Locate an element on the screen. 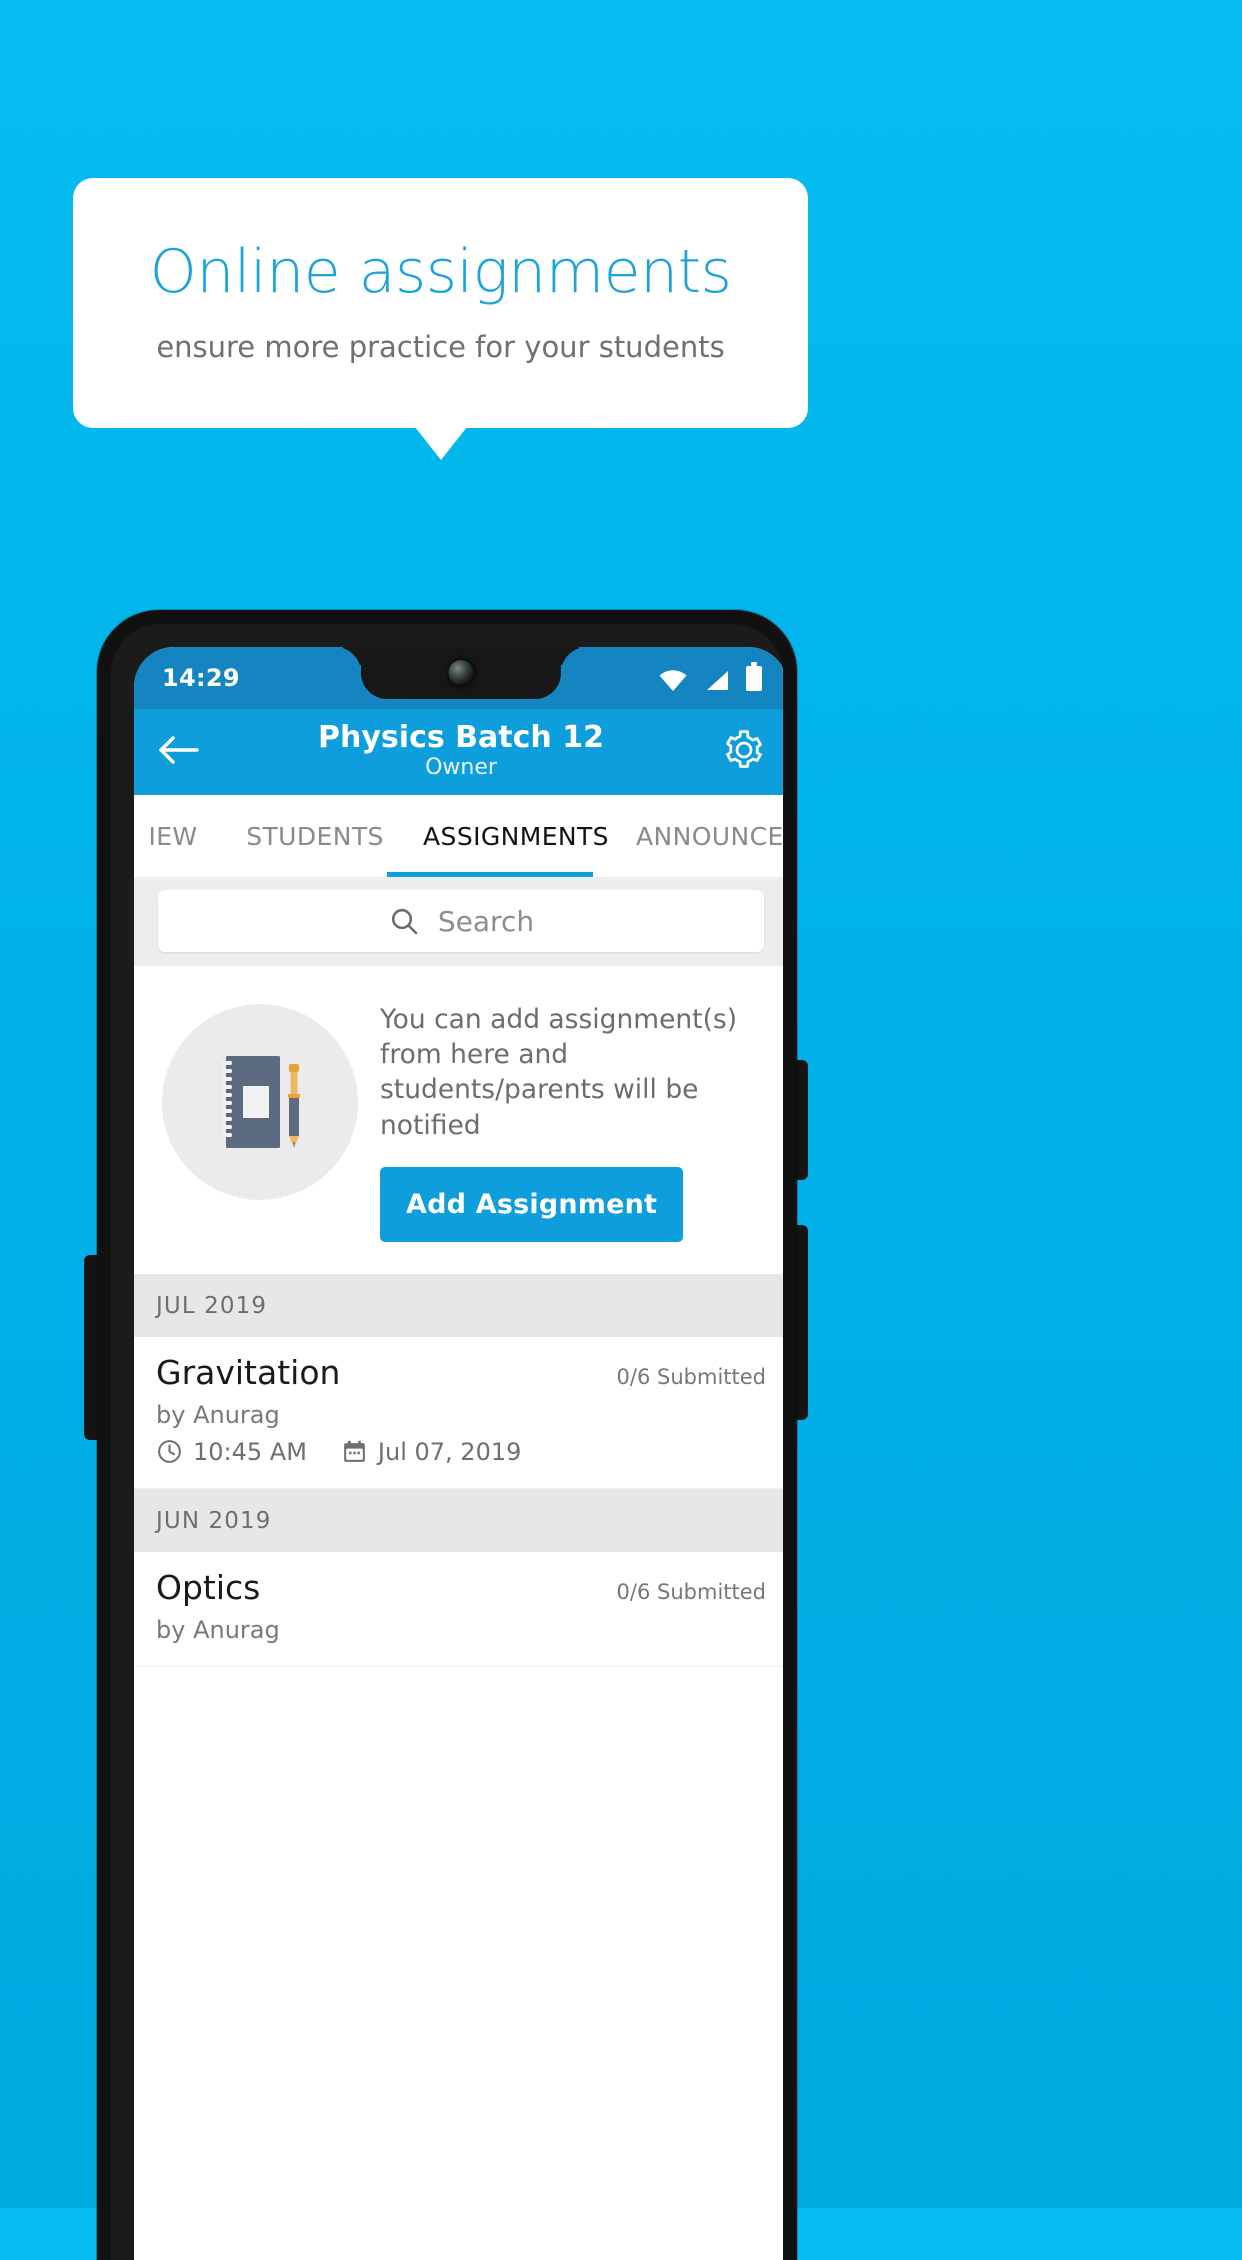  month-header: JUL 2019 is located at coordinates (458, 1305).